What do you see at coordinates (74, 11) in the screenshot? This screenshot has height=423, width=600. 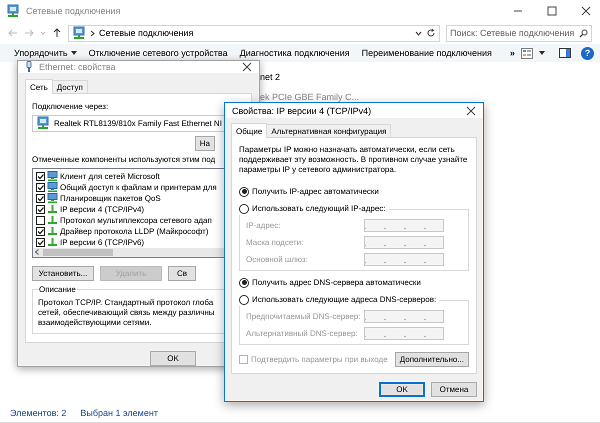 I see `window-title: Сетевые подключения` at bounding box center [74, 11].